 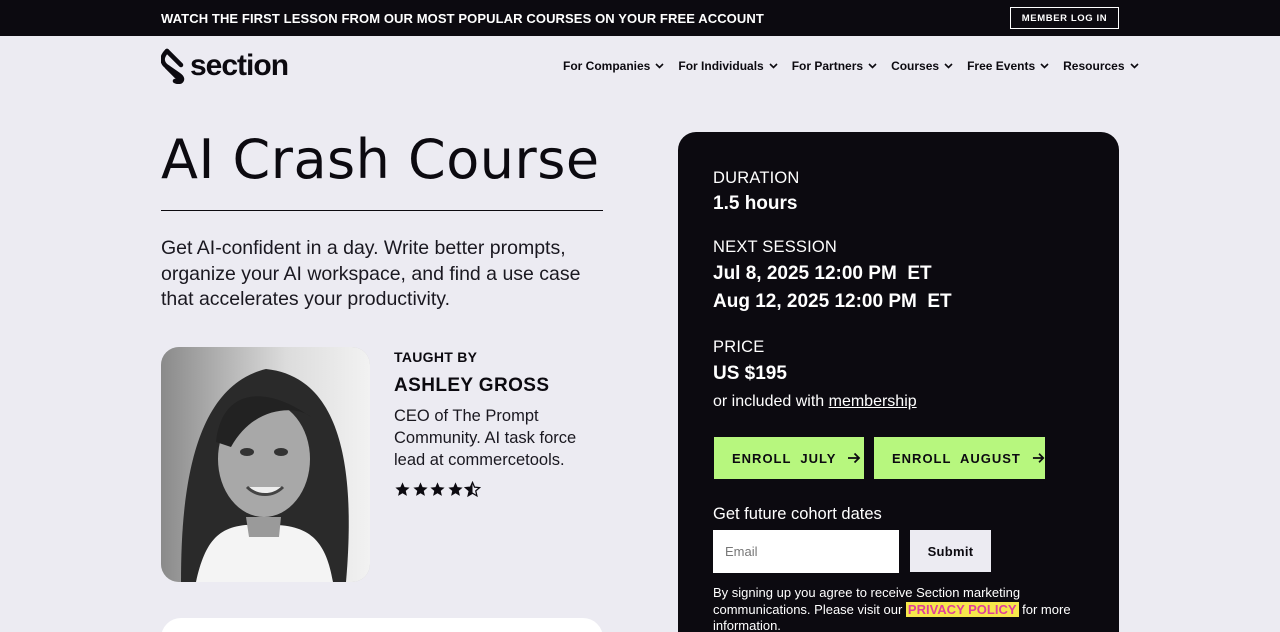 What do you see at coordinates (607, 66) in the screenshot?
I see `nav-label: For Companies` at bounding box center [607, 66].